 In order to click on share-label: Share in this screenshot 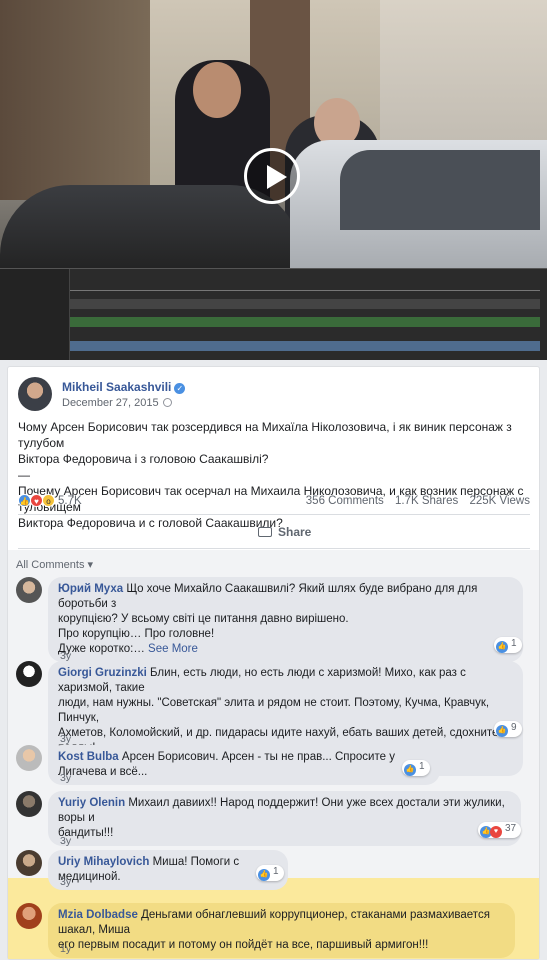, I will do `click(295, 532)`.